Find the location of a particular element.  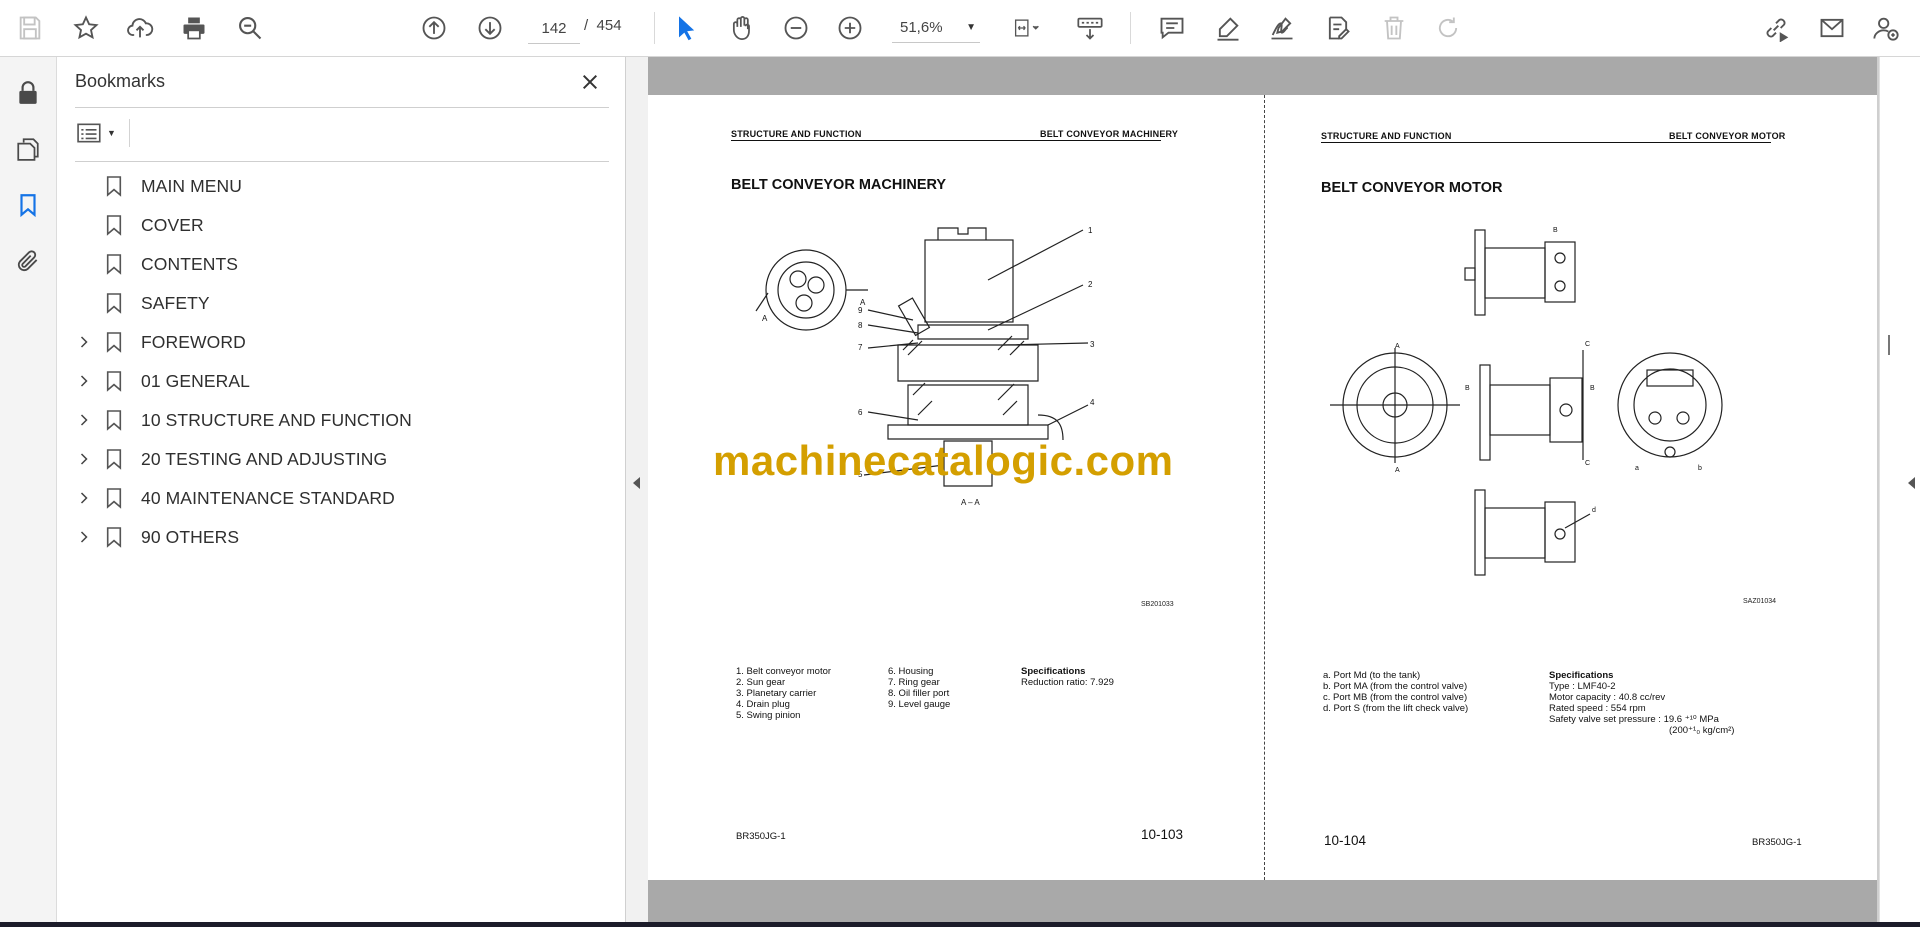

attachment-icon is located at coordinates (28, 261).